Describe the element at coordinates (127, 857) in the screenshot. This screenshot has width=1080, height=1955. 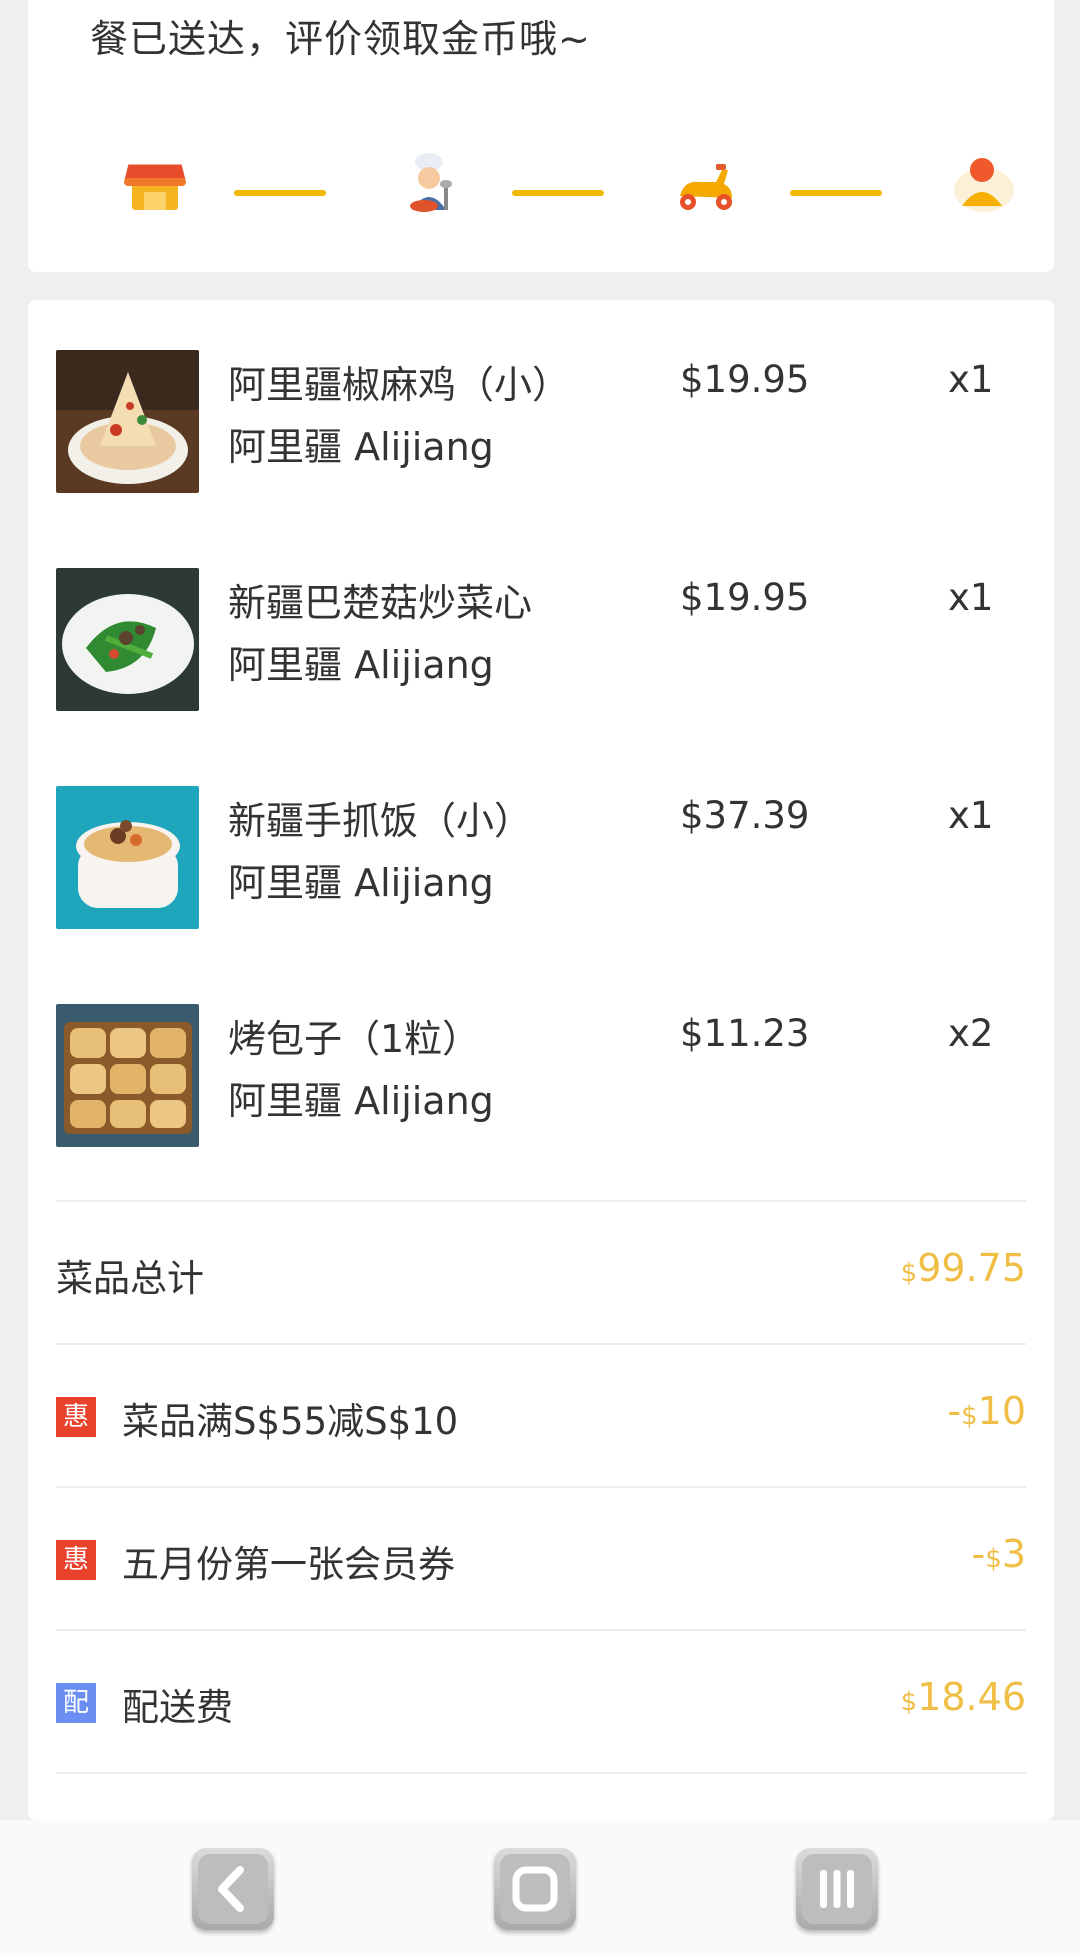
I see `pilaf-rice-thumbnail` at that location.